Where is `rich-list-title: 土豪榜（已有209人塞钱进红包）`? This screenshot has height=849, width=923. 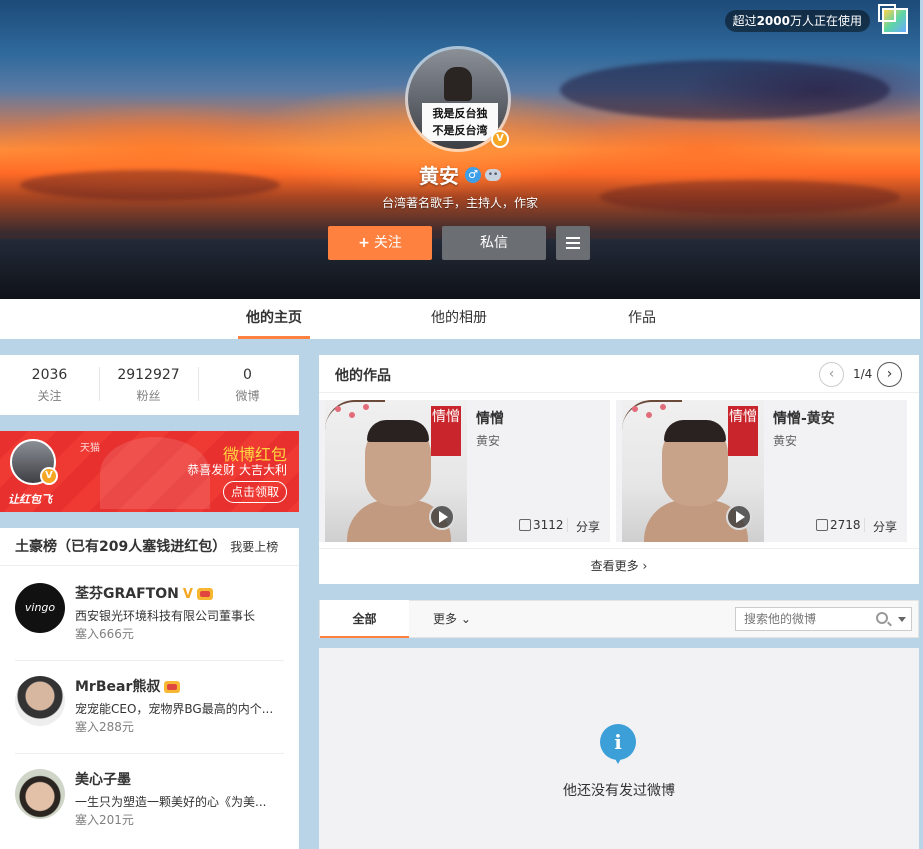
rich-list-title: 土豪榜（已有209人塞钱进红包） is located at coordinates (121, 547).